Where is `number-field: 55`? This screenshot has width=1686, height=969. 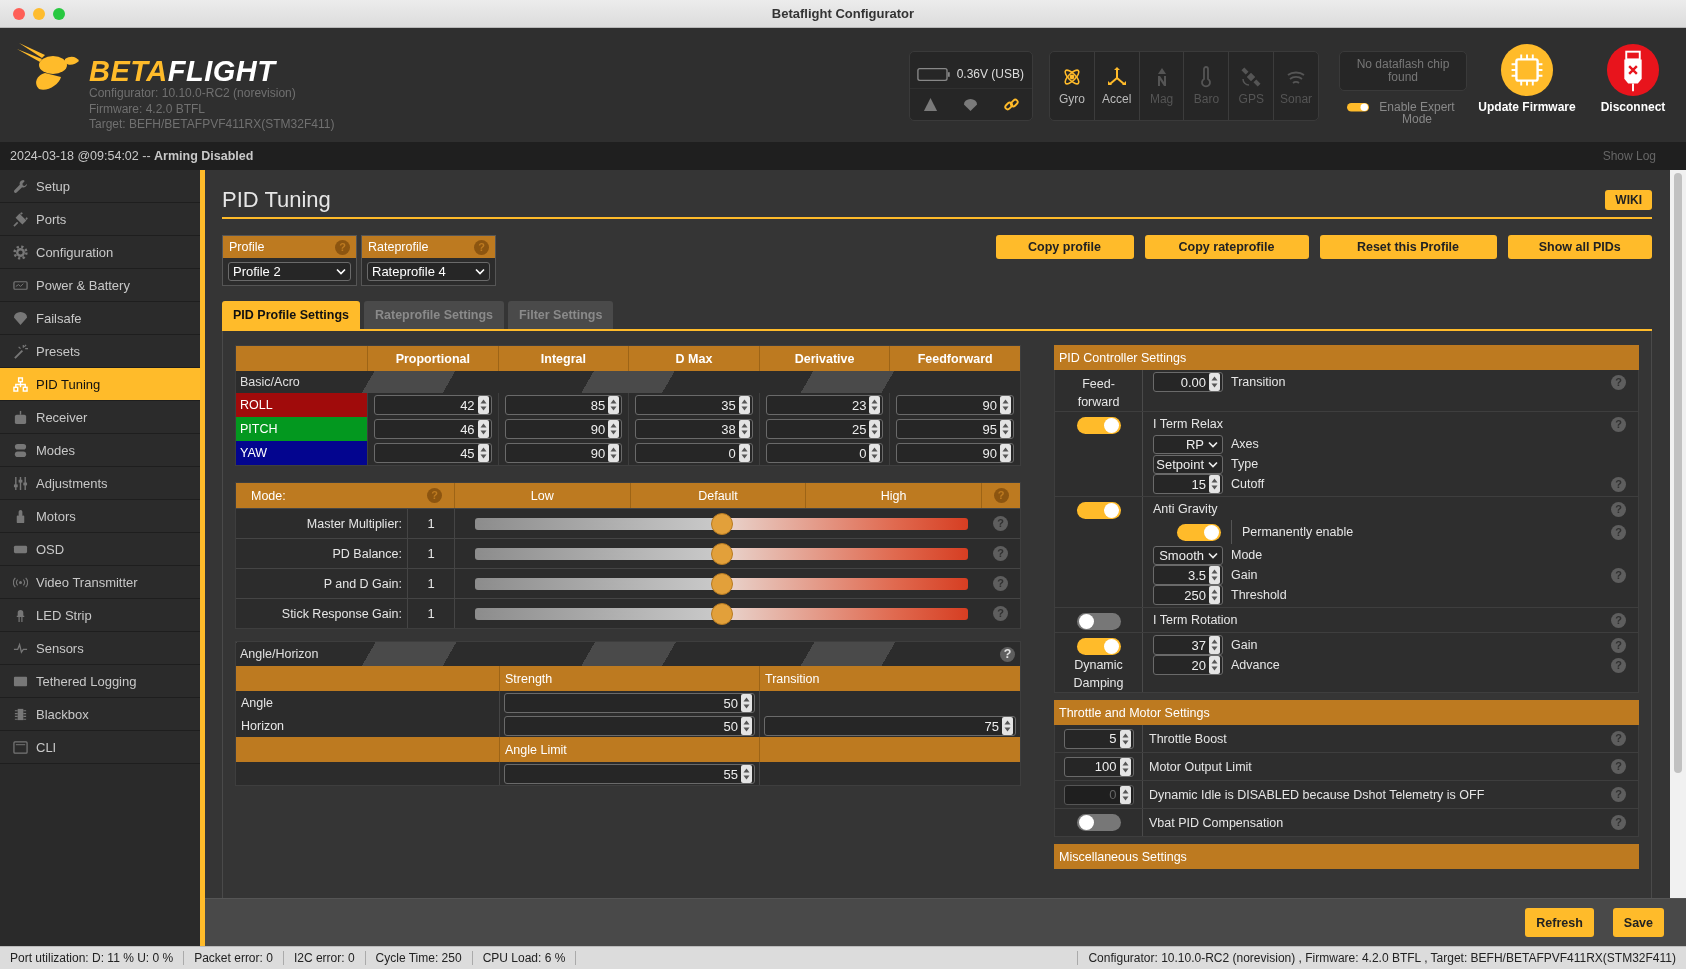 number-field: 55 is located at coordinates (629, 774).